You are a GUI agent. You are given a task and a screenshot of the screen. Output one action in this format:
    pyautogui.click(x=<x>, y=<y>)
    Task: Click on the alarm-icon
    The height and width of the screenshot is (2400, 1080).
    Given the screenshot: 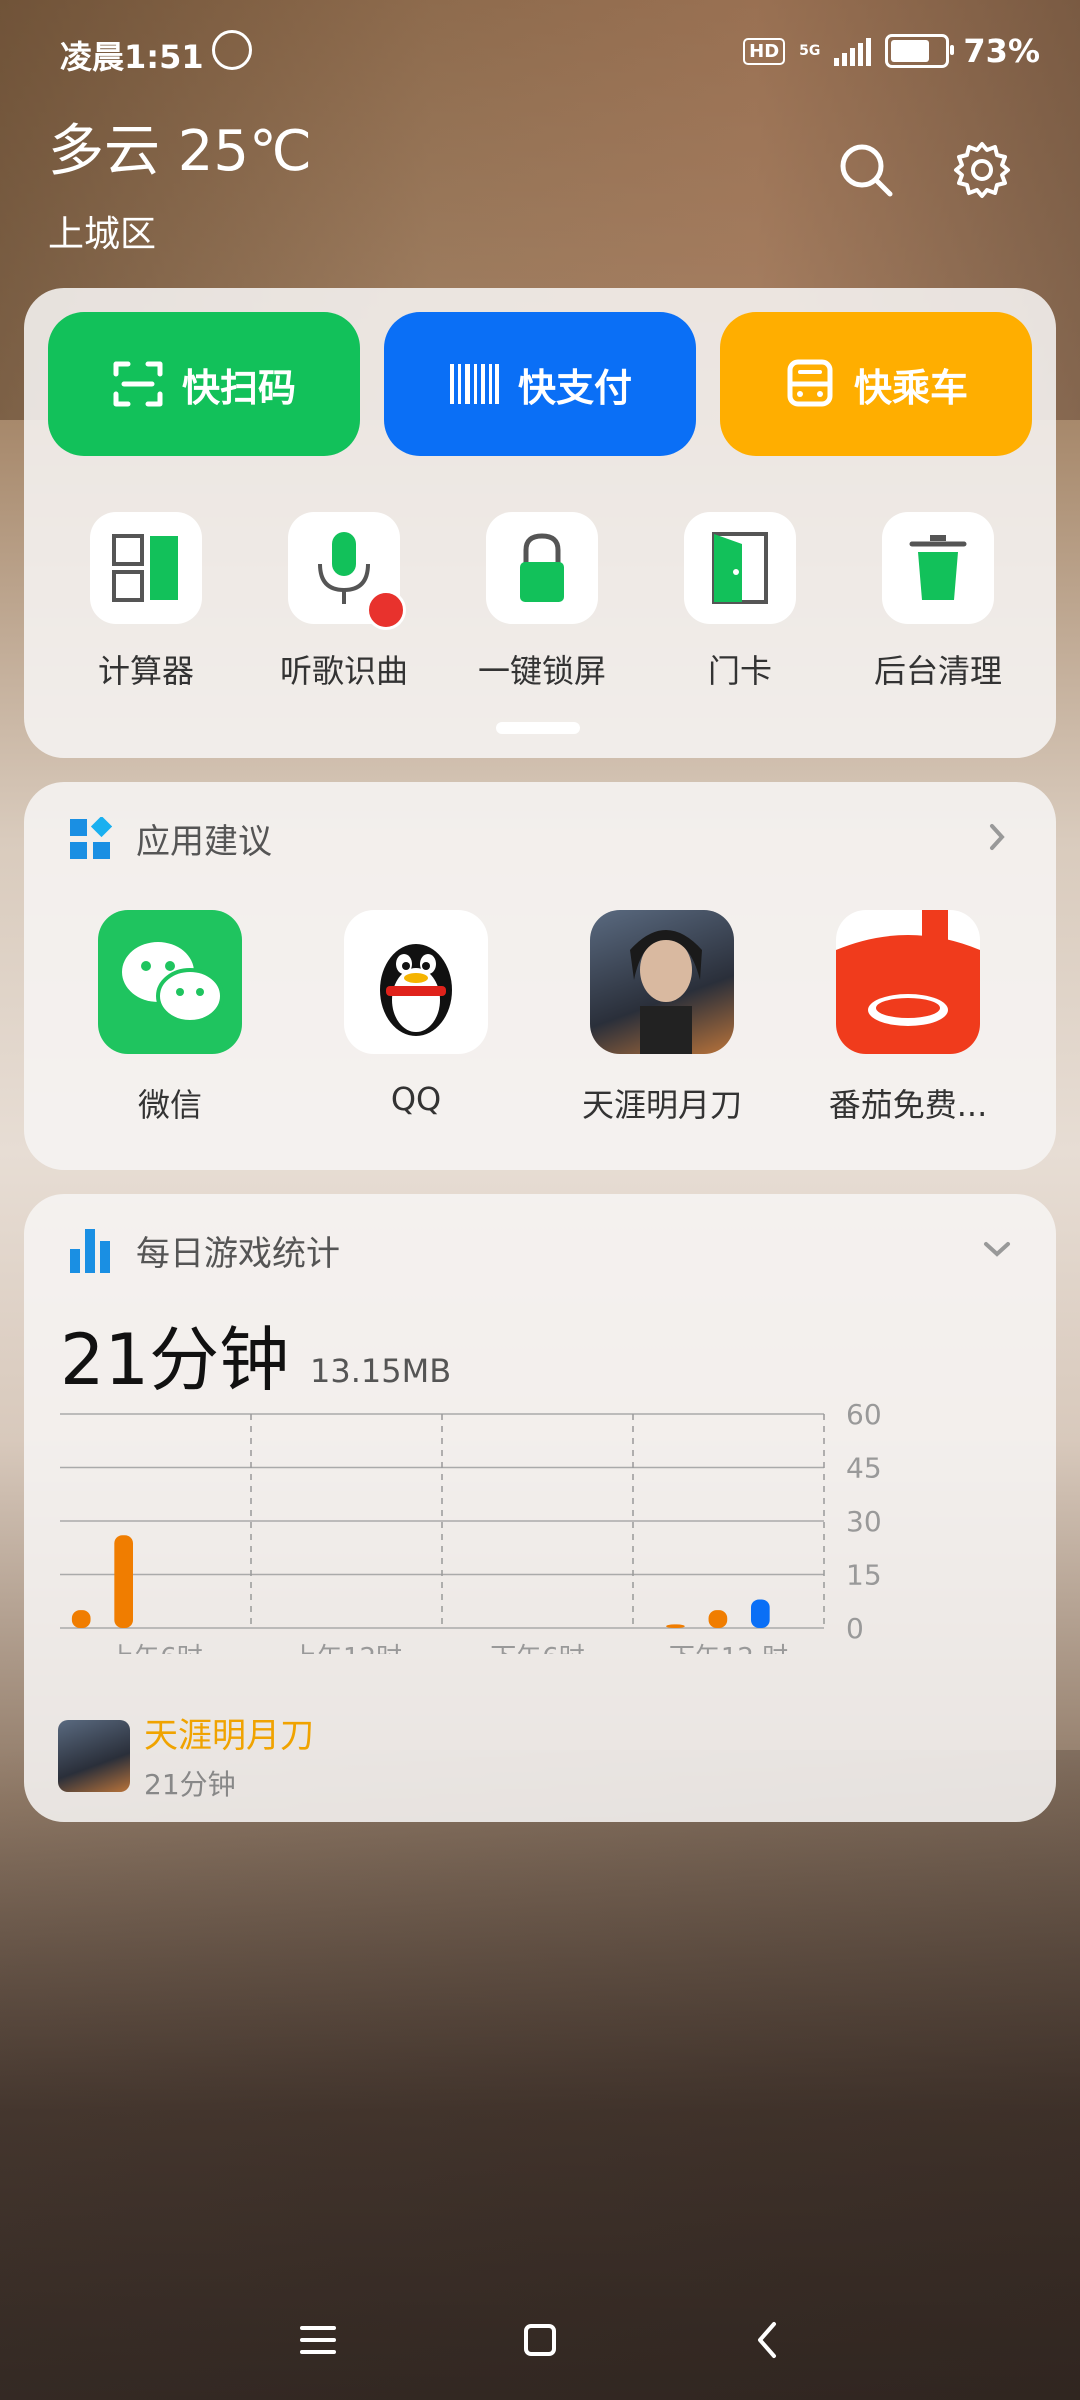 What is the action you would take?
    pyautogui.click(x=232, y=50)
    